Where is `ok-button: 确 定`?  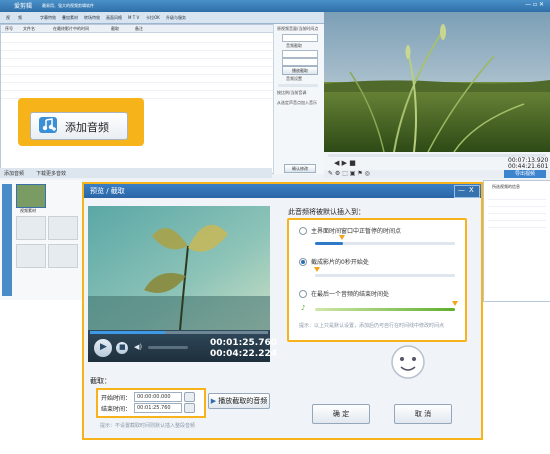 ok-button: 确 定 is located at coordinates (341, 414).